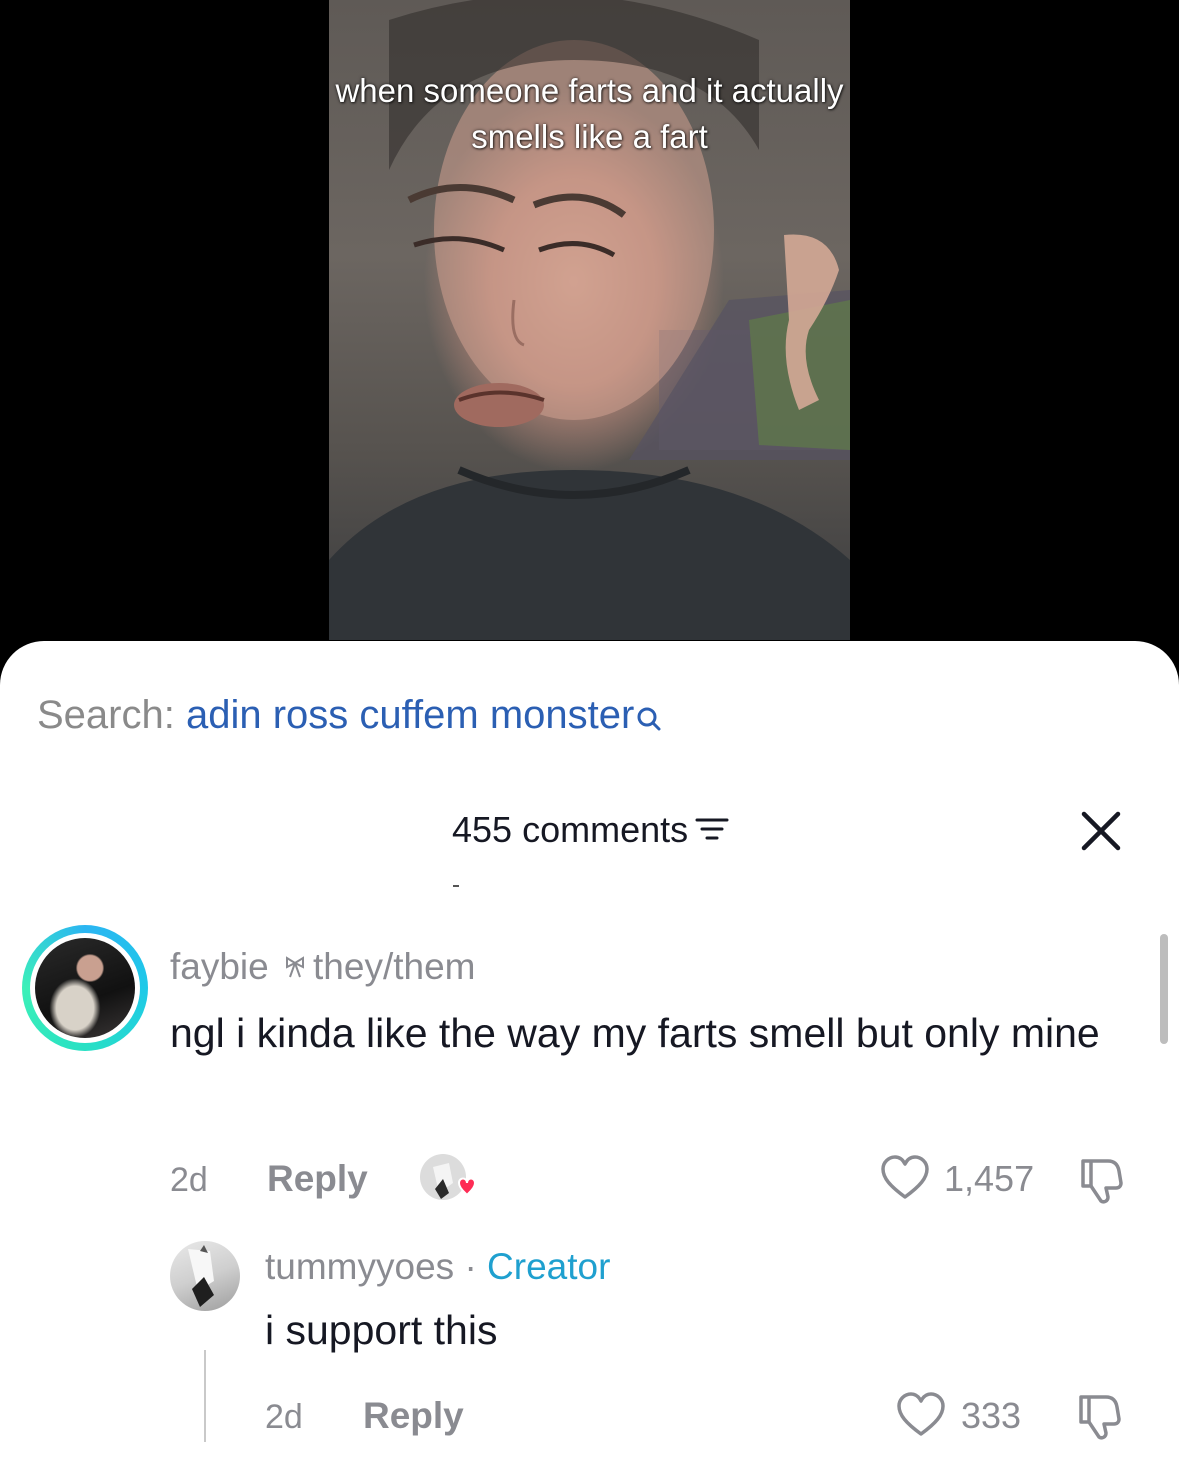 The height and width of the screenshot is (1466, 1179). I want to click on comments-header: 455 comments, so click(591, 831).